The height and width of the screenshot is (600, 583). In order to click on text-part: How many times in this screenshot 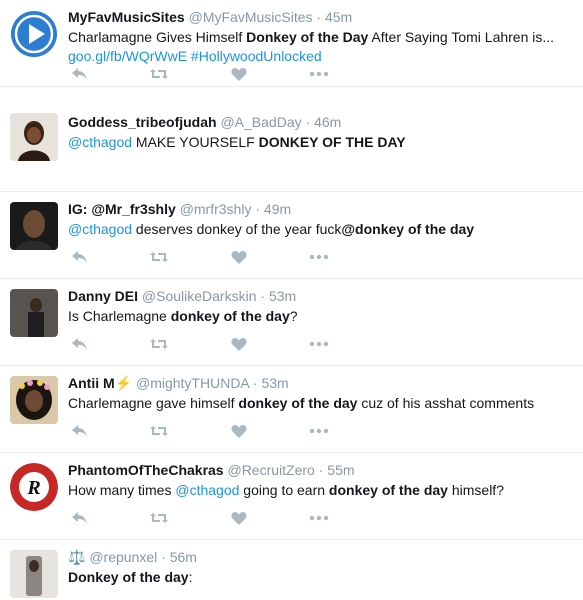, I will do `click(122, 490)`.